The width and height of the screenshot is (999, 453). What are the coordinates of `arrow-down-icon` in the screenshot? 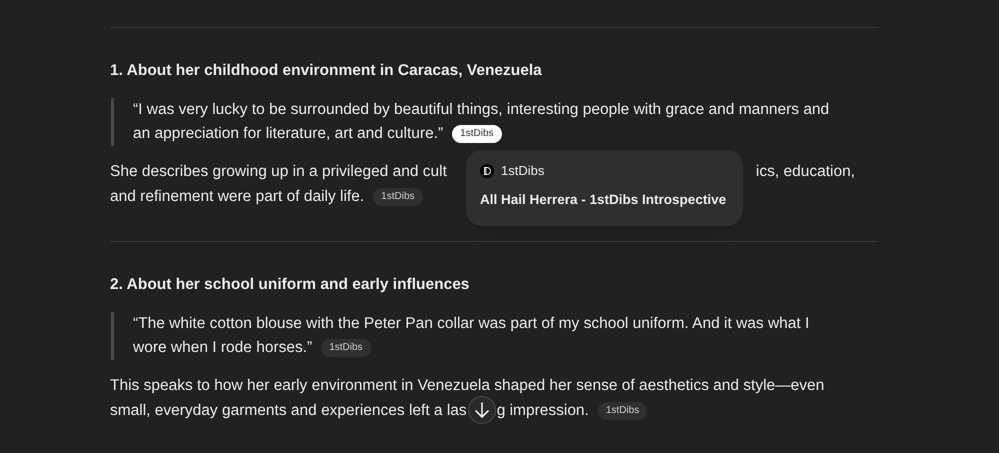 It's located at (481, 410).